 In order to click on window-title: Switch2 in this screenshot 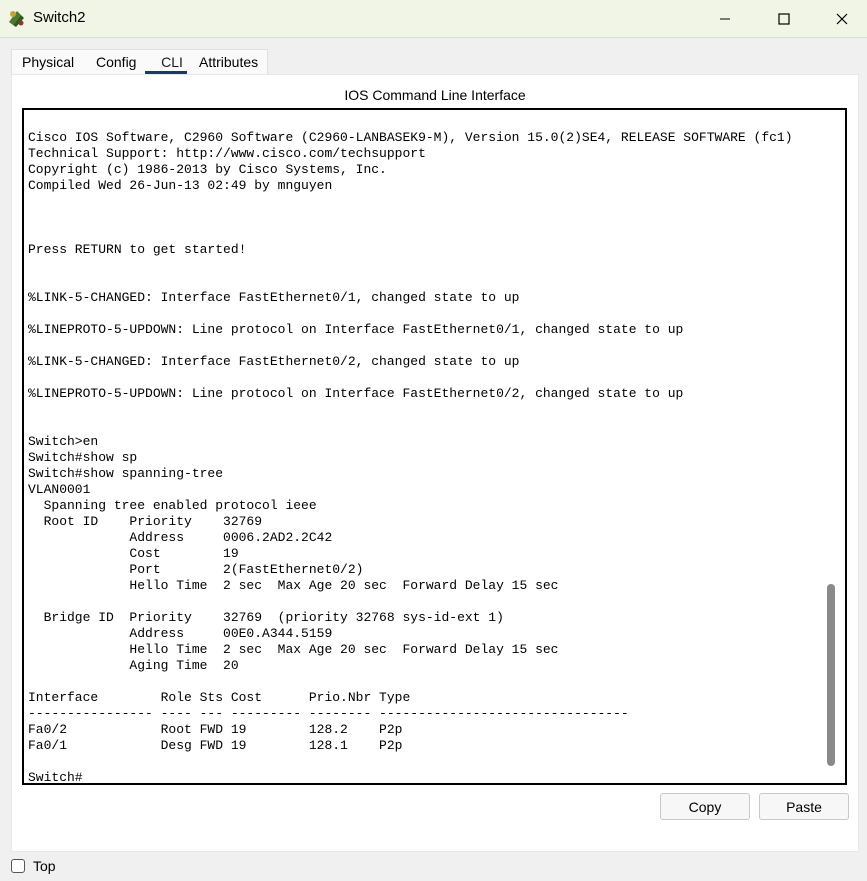, I will do `click(59, 17)`.